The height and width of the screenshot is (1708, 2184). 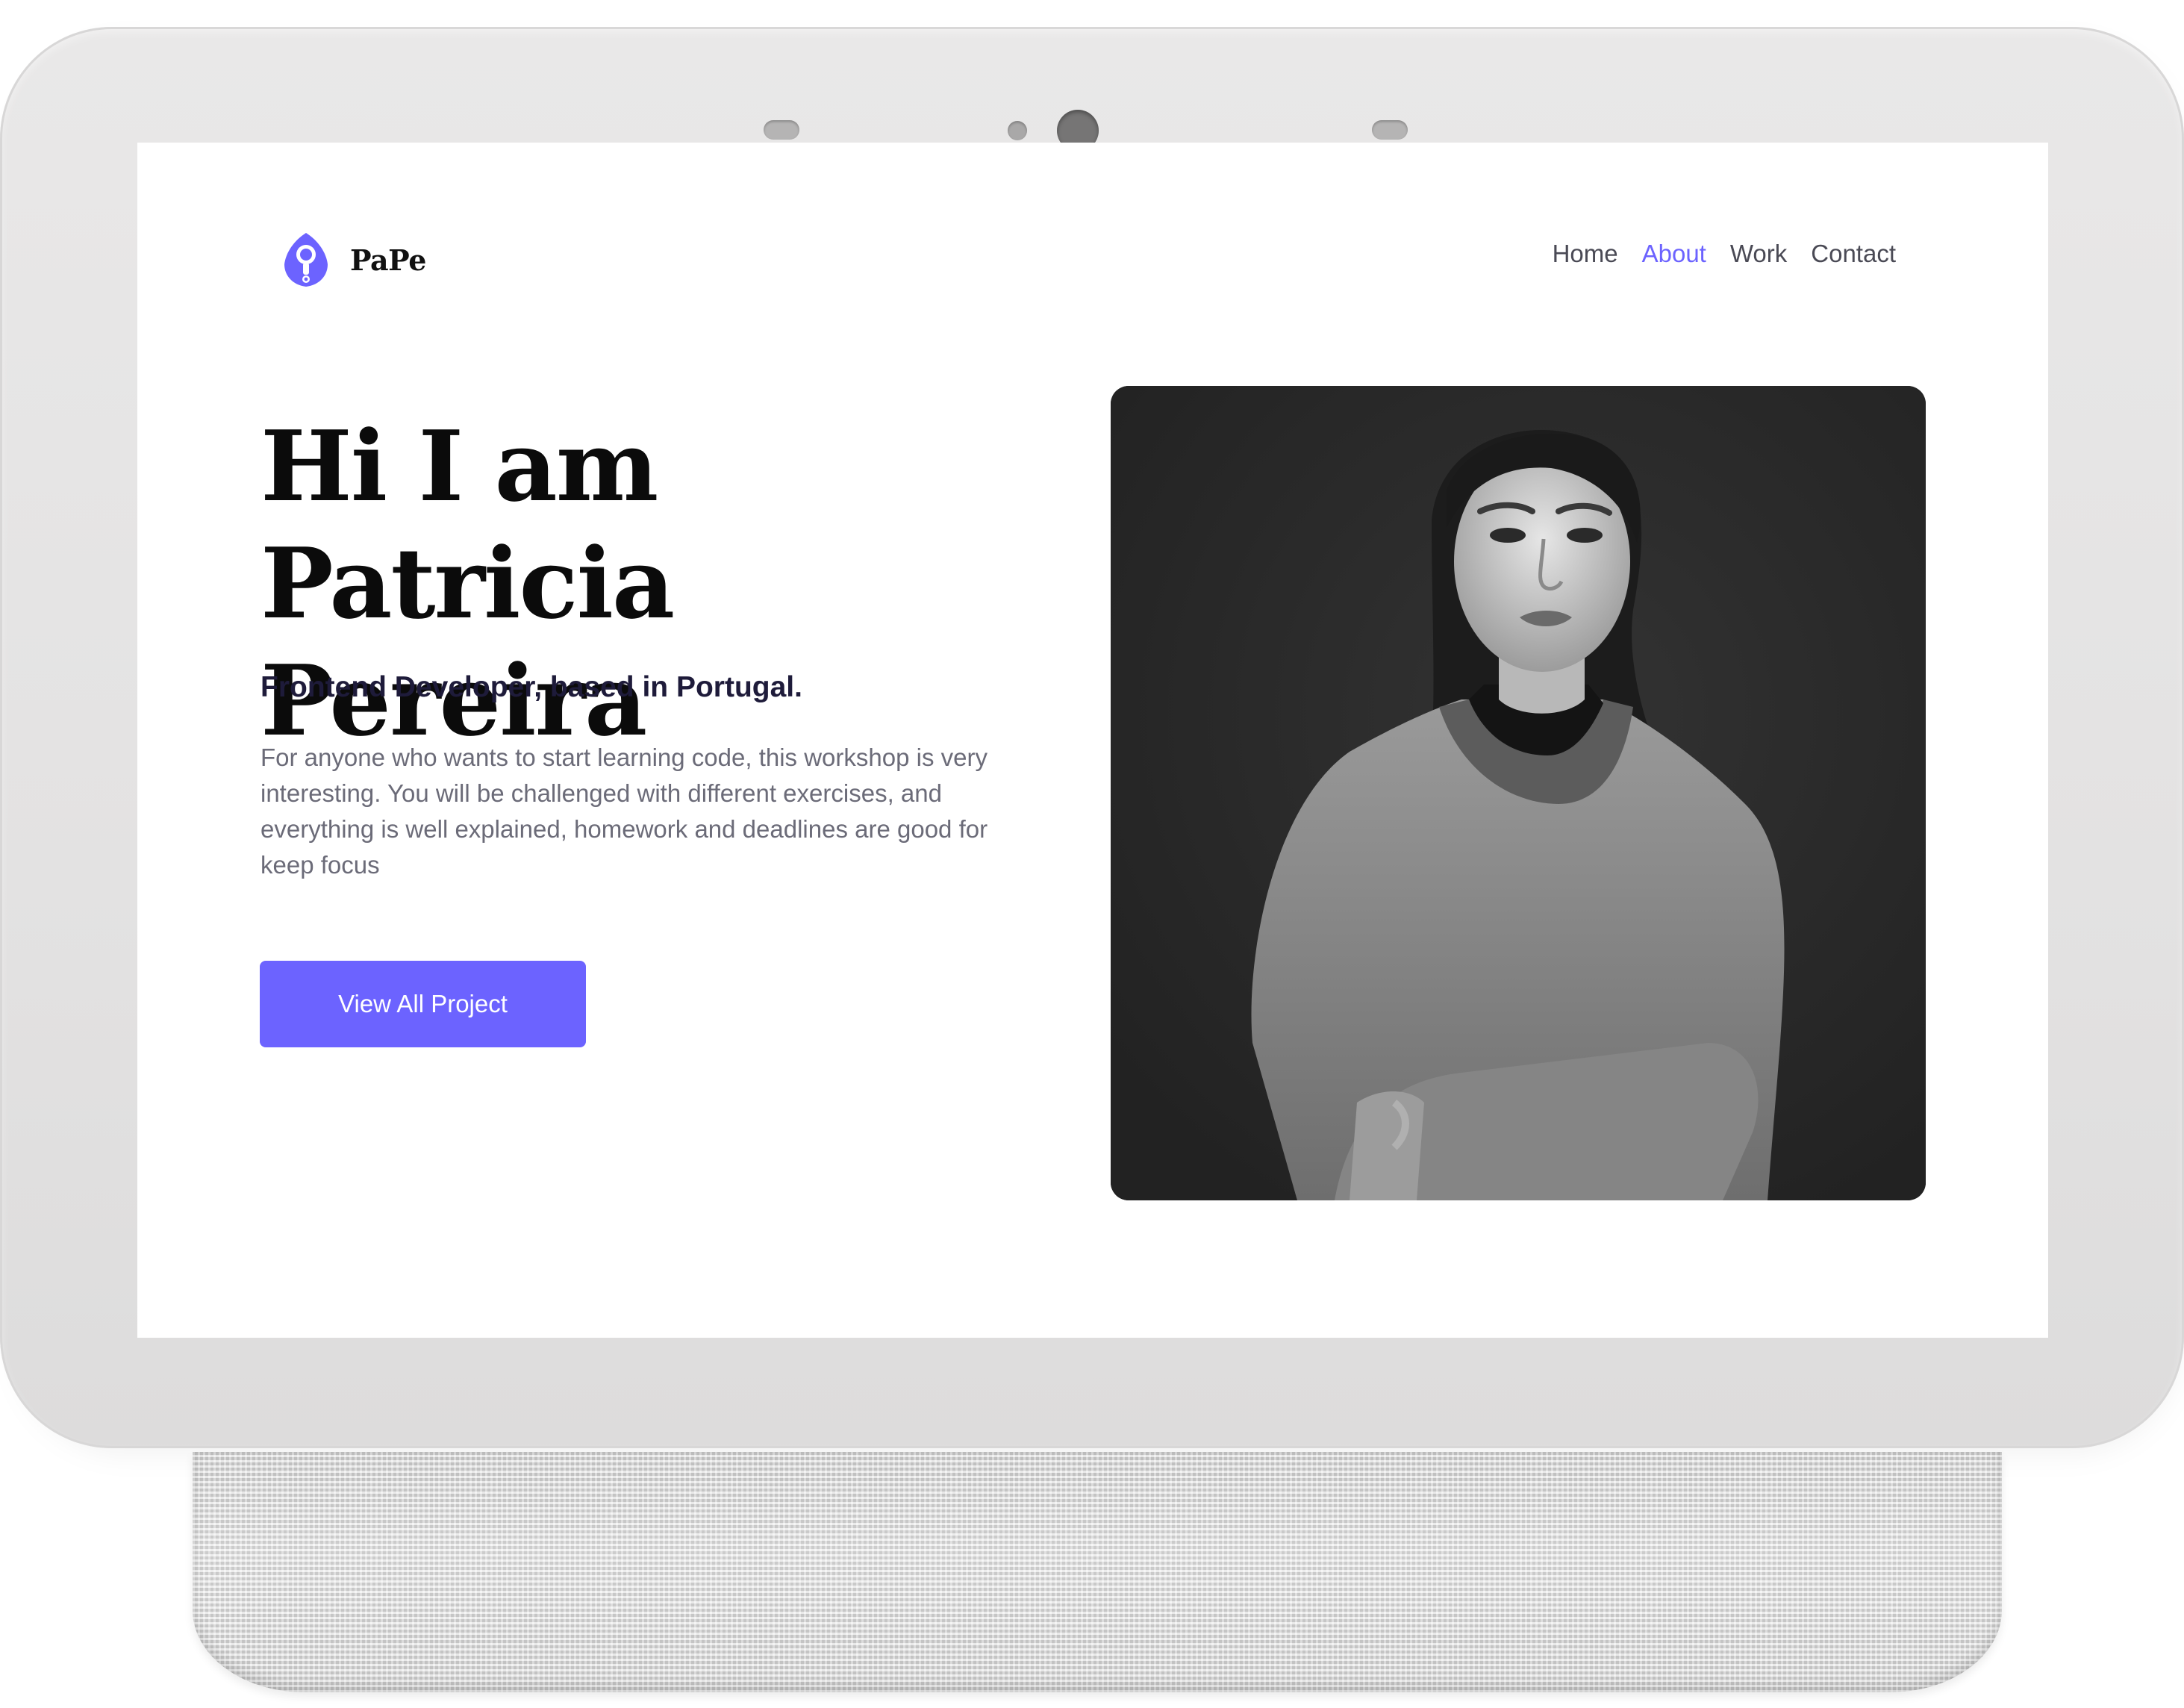 What do you see at coordinates (1758, 254) in the screenshot?
I see `nav-work-link: Work` at bounding box center [1758, 254].